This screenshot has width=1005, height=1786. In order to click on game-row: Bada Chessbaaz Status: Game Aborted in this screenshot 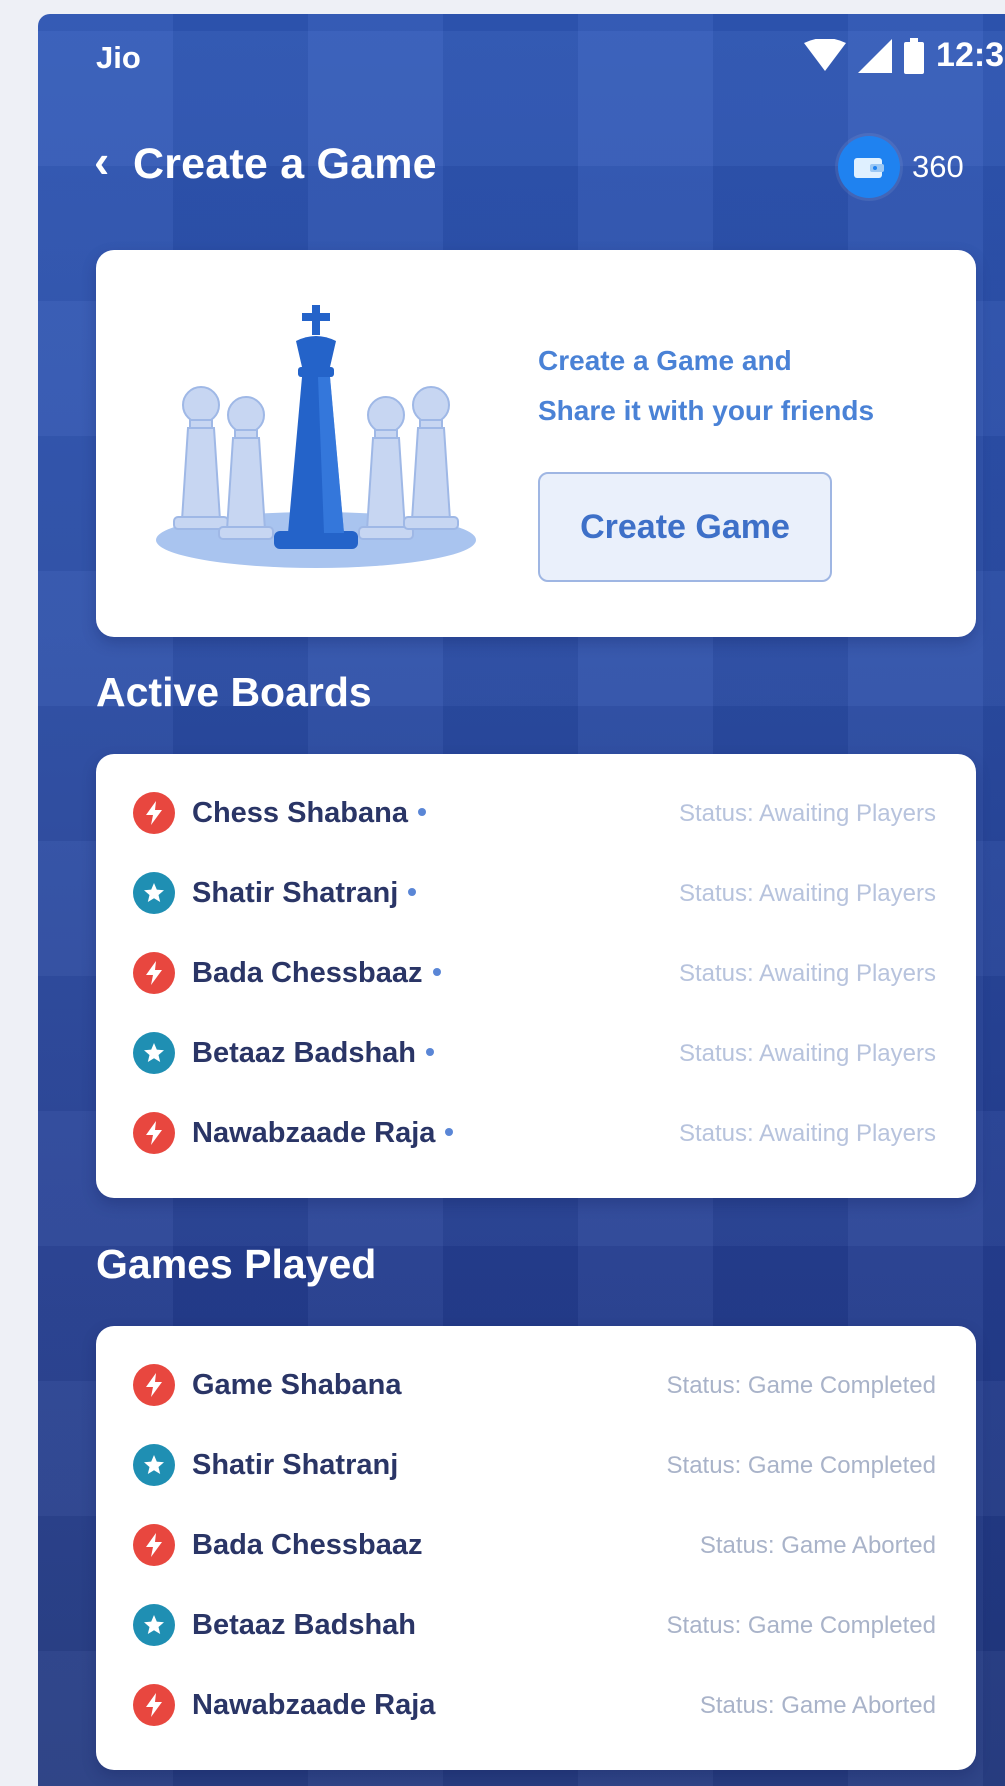, I will do `click(536, 1544)`.